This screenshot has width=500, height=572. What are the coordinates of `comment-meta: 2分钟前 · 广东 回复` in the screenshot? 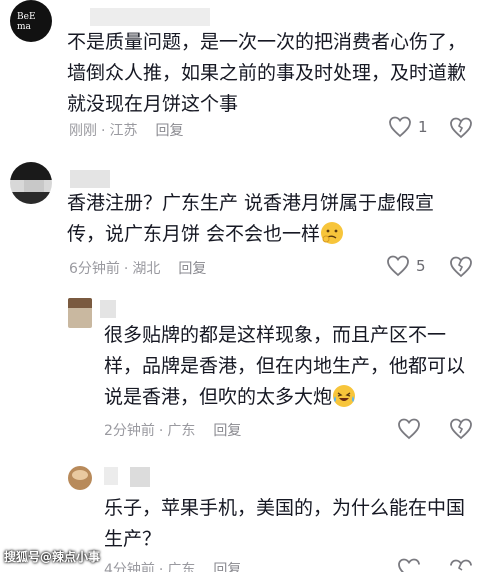 It's located at (173, 431).